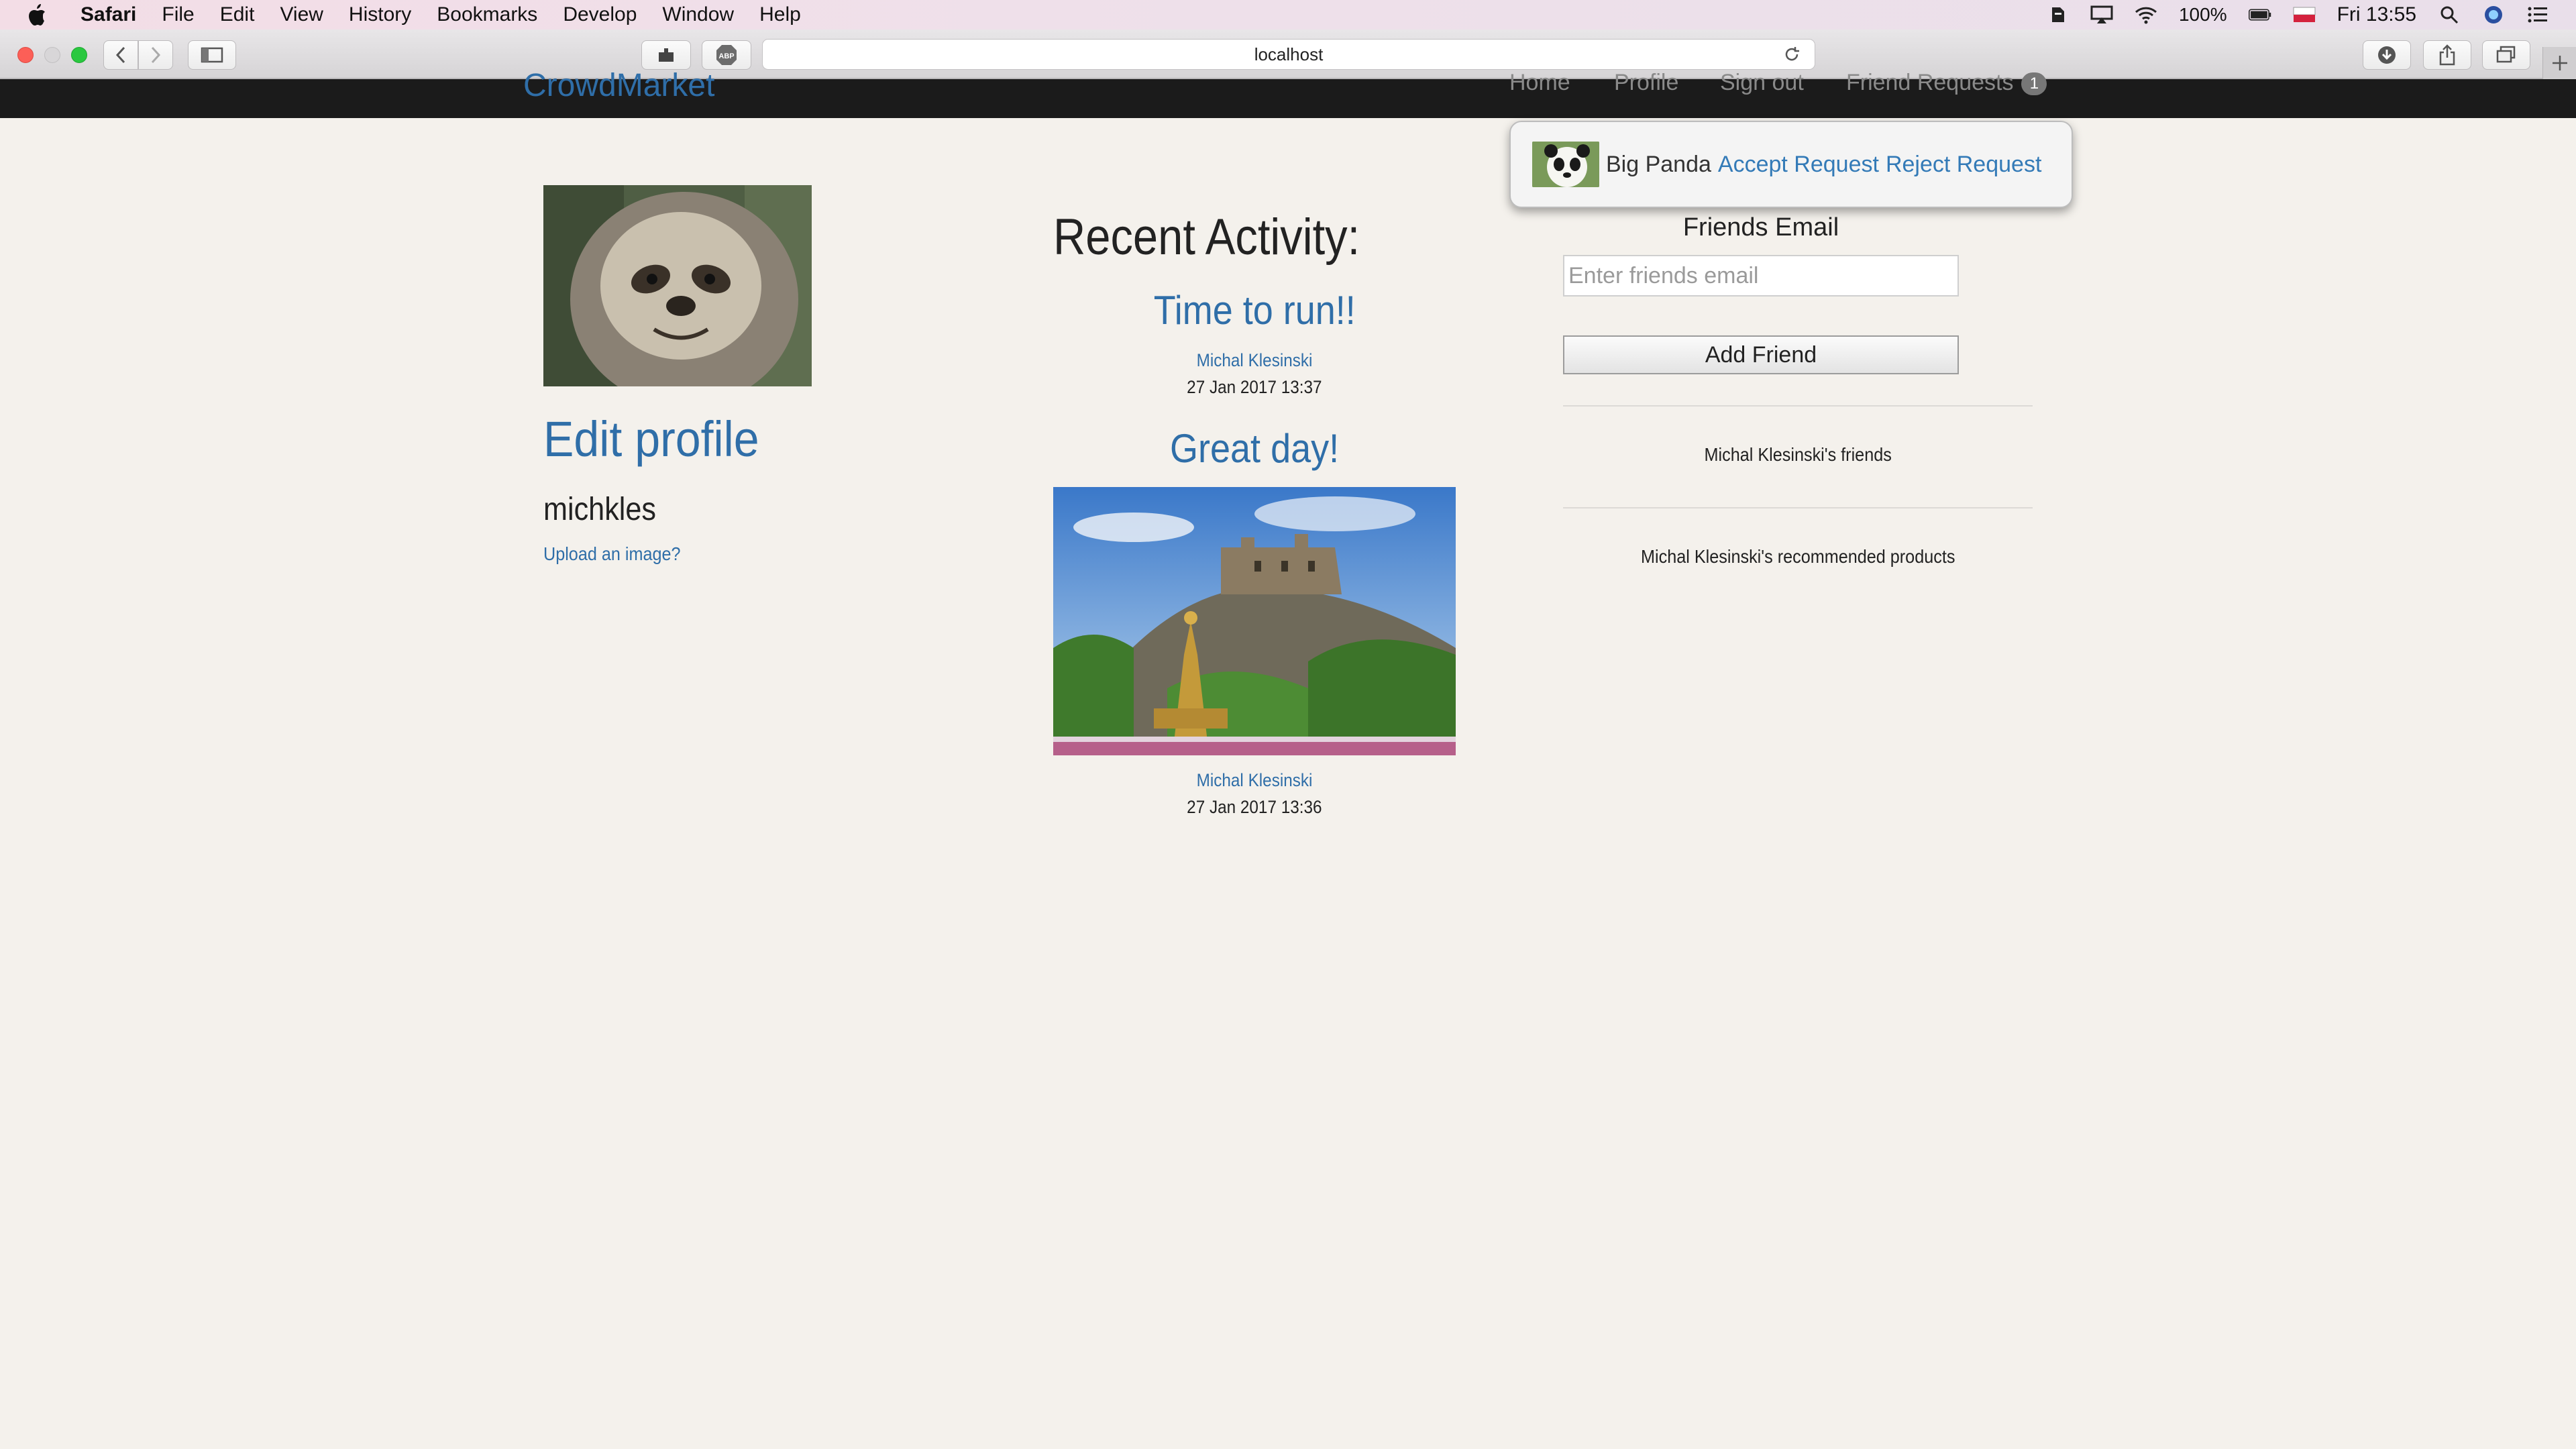 The image size is (2576, 1449). Describe the element at coordinates (1646, 83) in the screenshot. I see `nav-profile-link: Profile` at that location.